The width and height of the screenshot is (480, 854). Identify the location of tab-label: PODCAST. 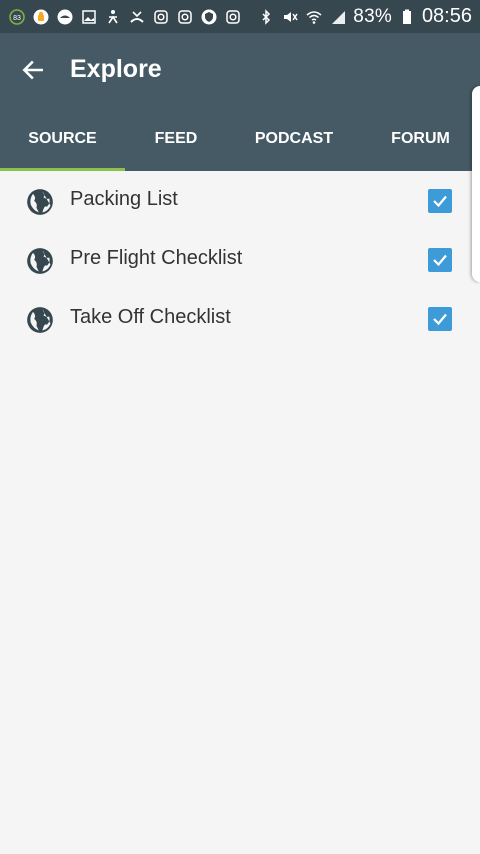
(294, 138).